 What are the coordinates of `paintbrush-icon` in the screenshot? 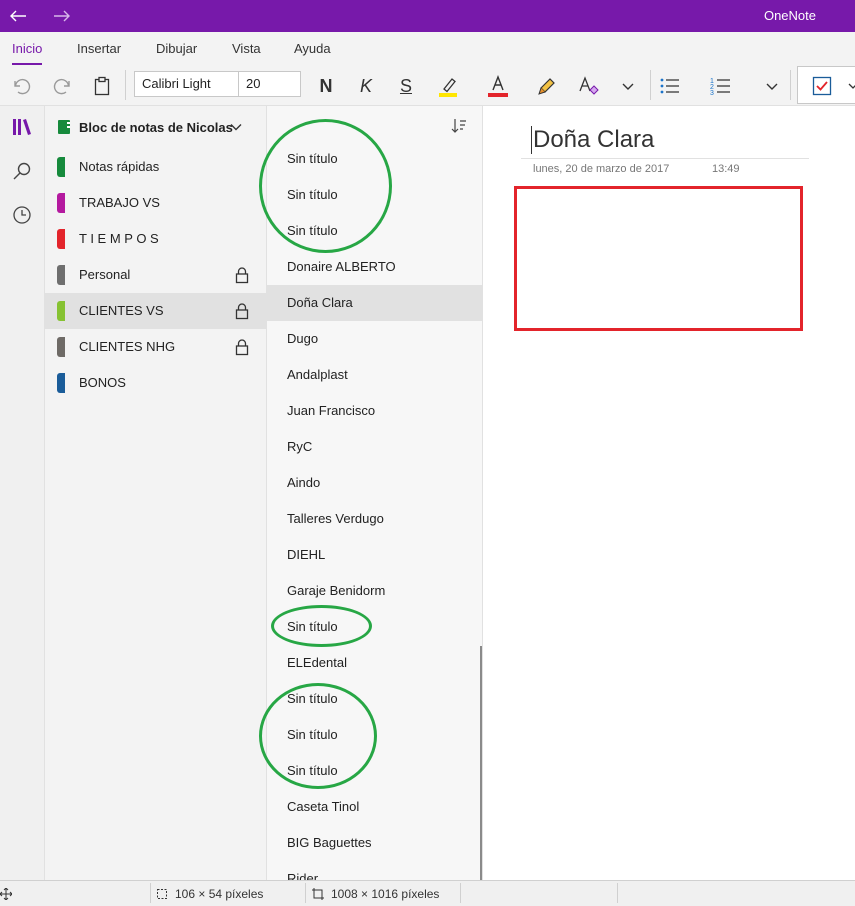 It's located at (546, 86).